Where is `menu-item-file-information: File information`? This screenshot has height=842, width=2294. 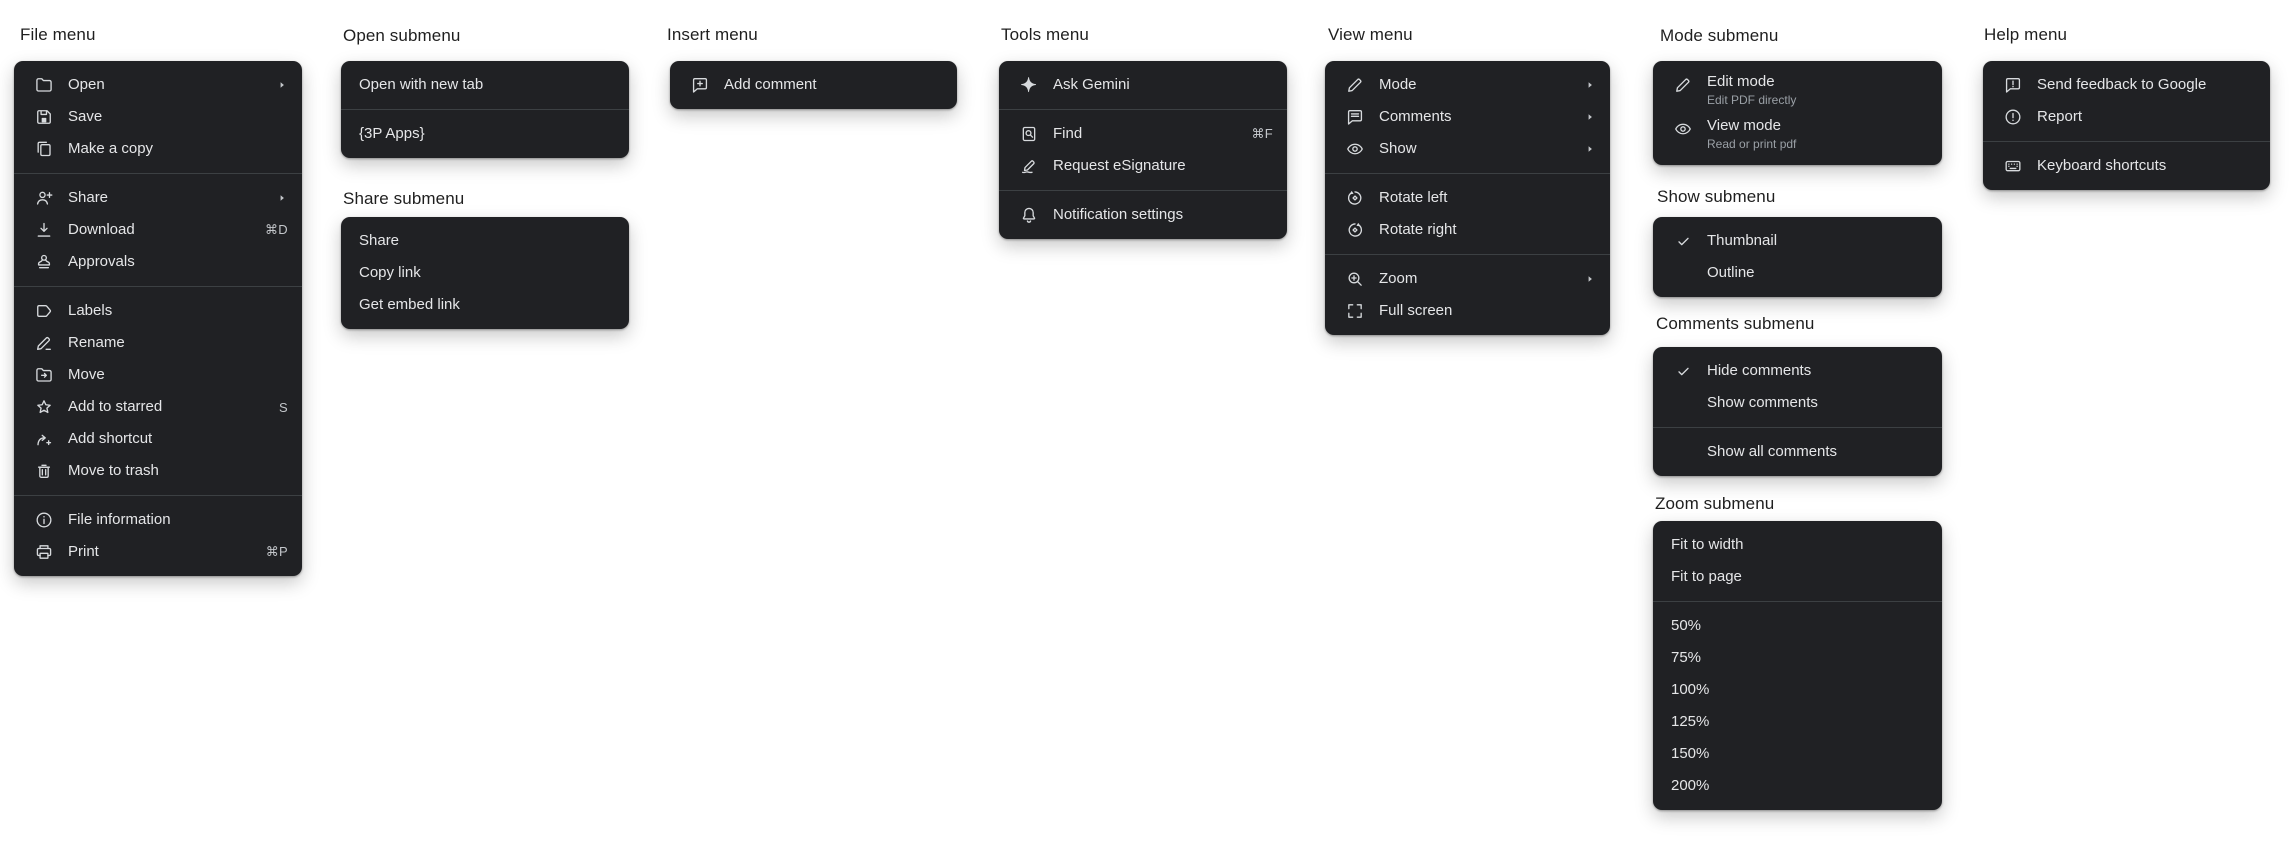
menu-item-file-information: File information is located at coordinates (158, 520).